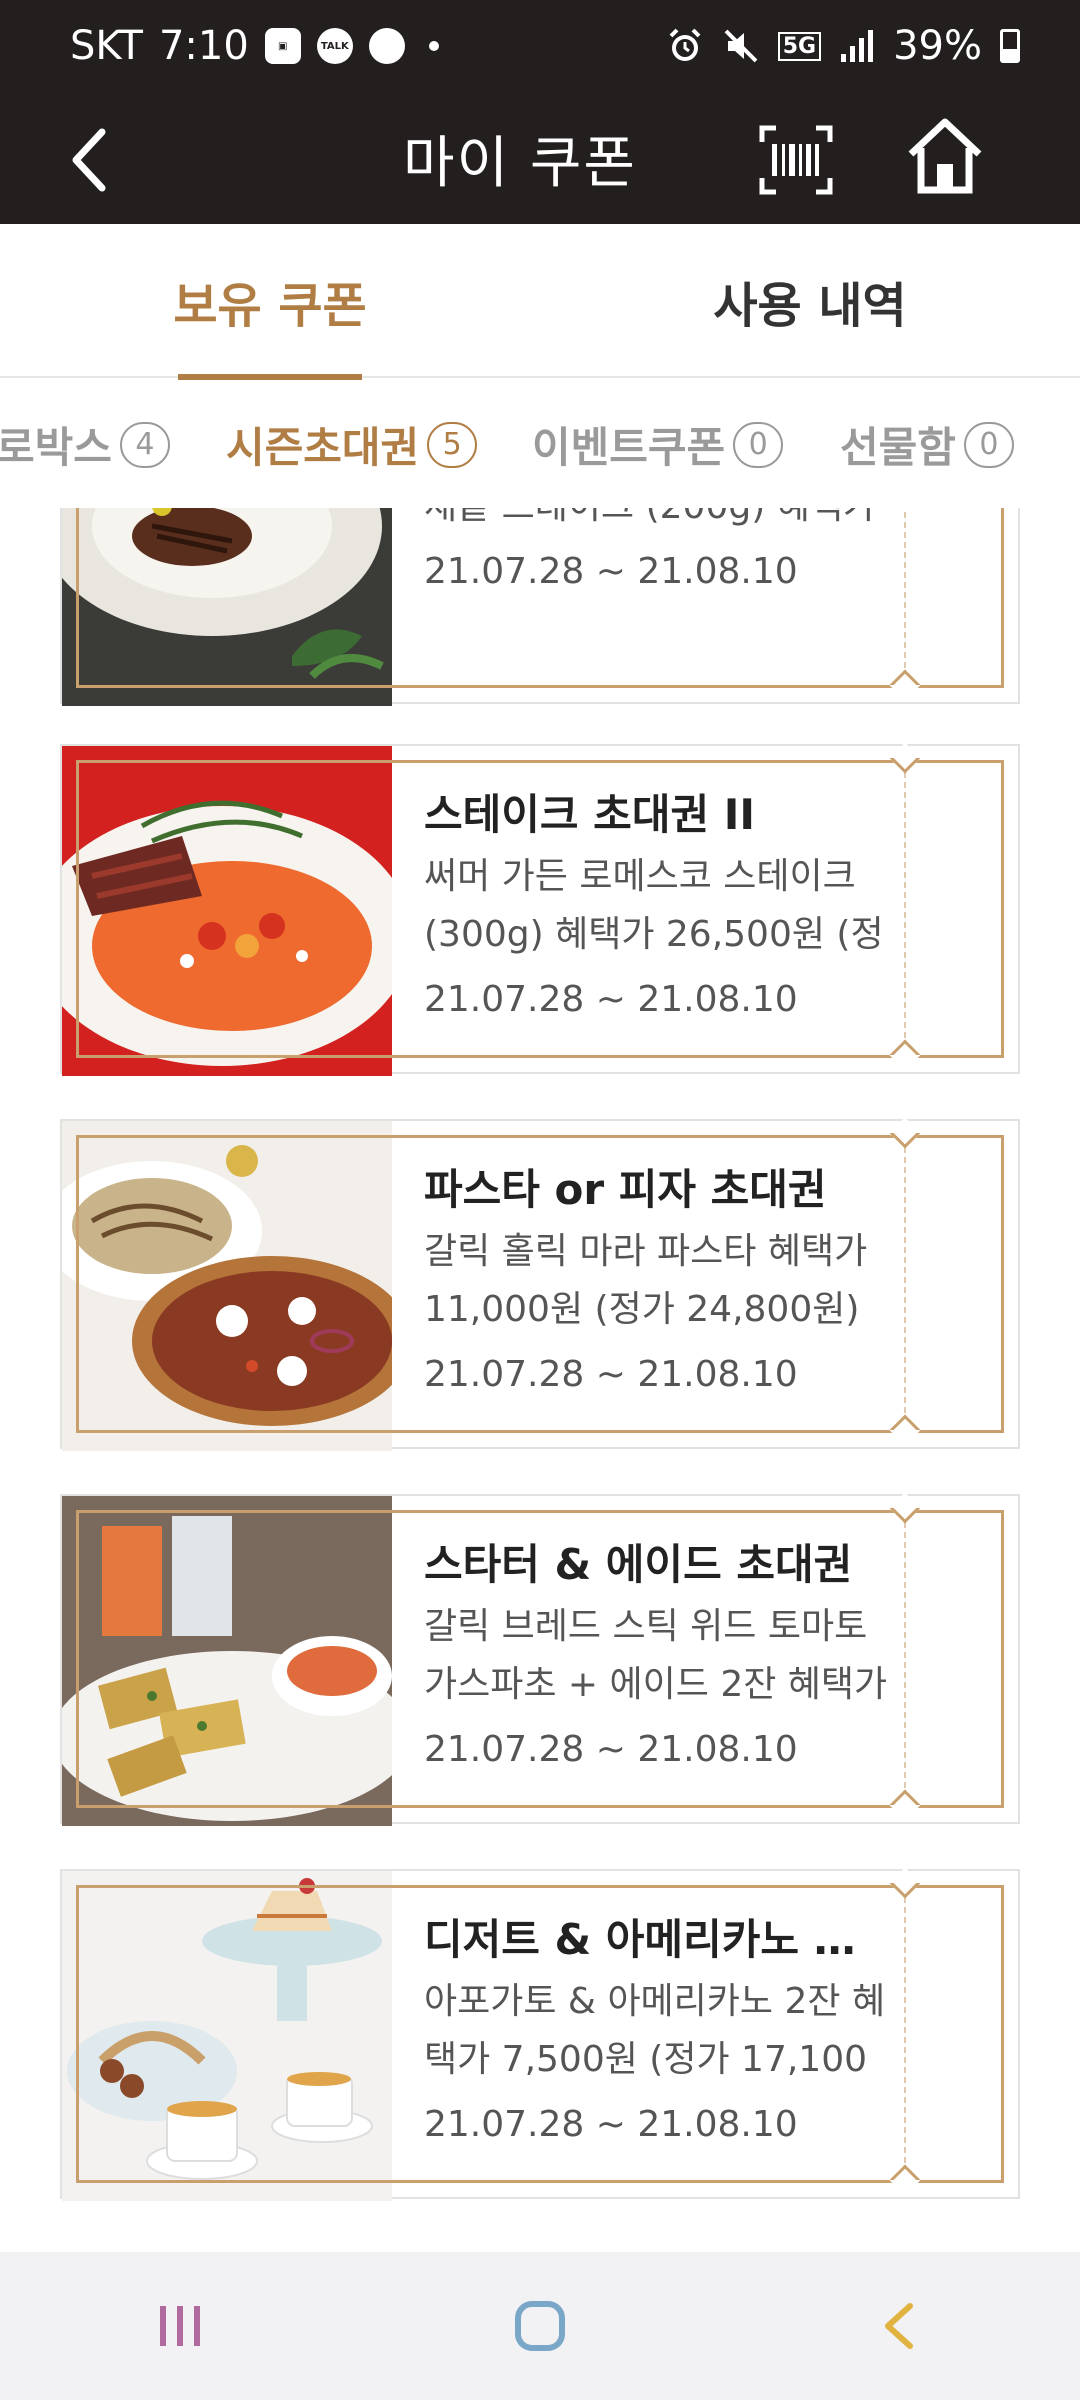 This screenshot has height=2400, width=1080. Describe the element at coordinates (659, 522) in the screenshot. I see `coupon-description: 스위블 스트라이프 & 포테이토 채끝 스테이크 (200g) 혜택가` at that location.